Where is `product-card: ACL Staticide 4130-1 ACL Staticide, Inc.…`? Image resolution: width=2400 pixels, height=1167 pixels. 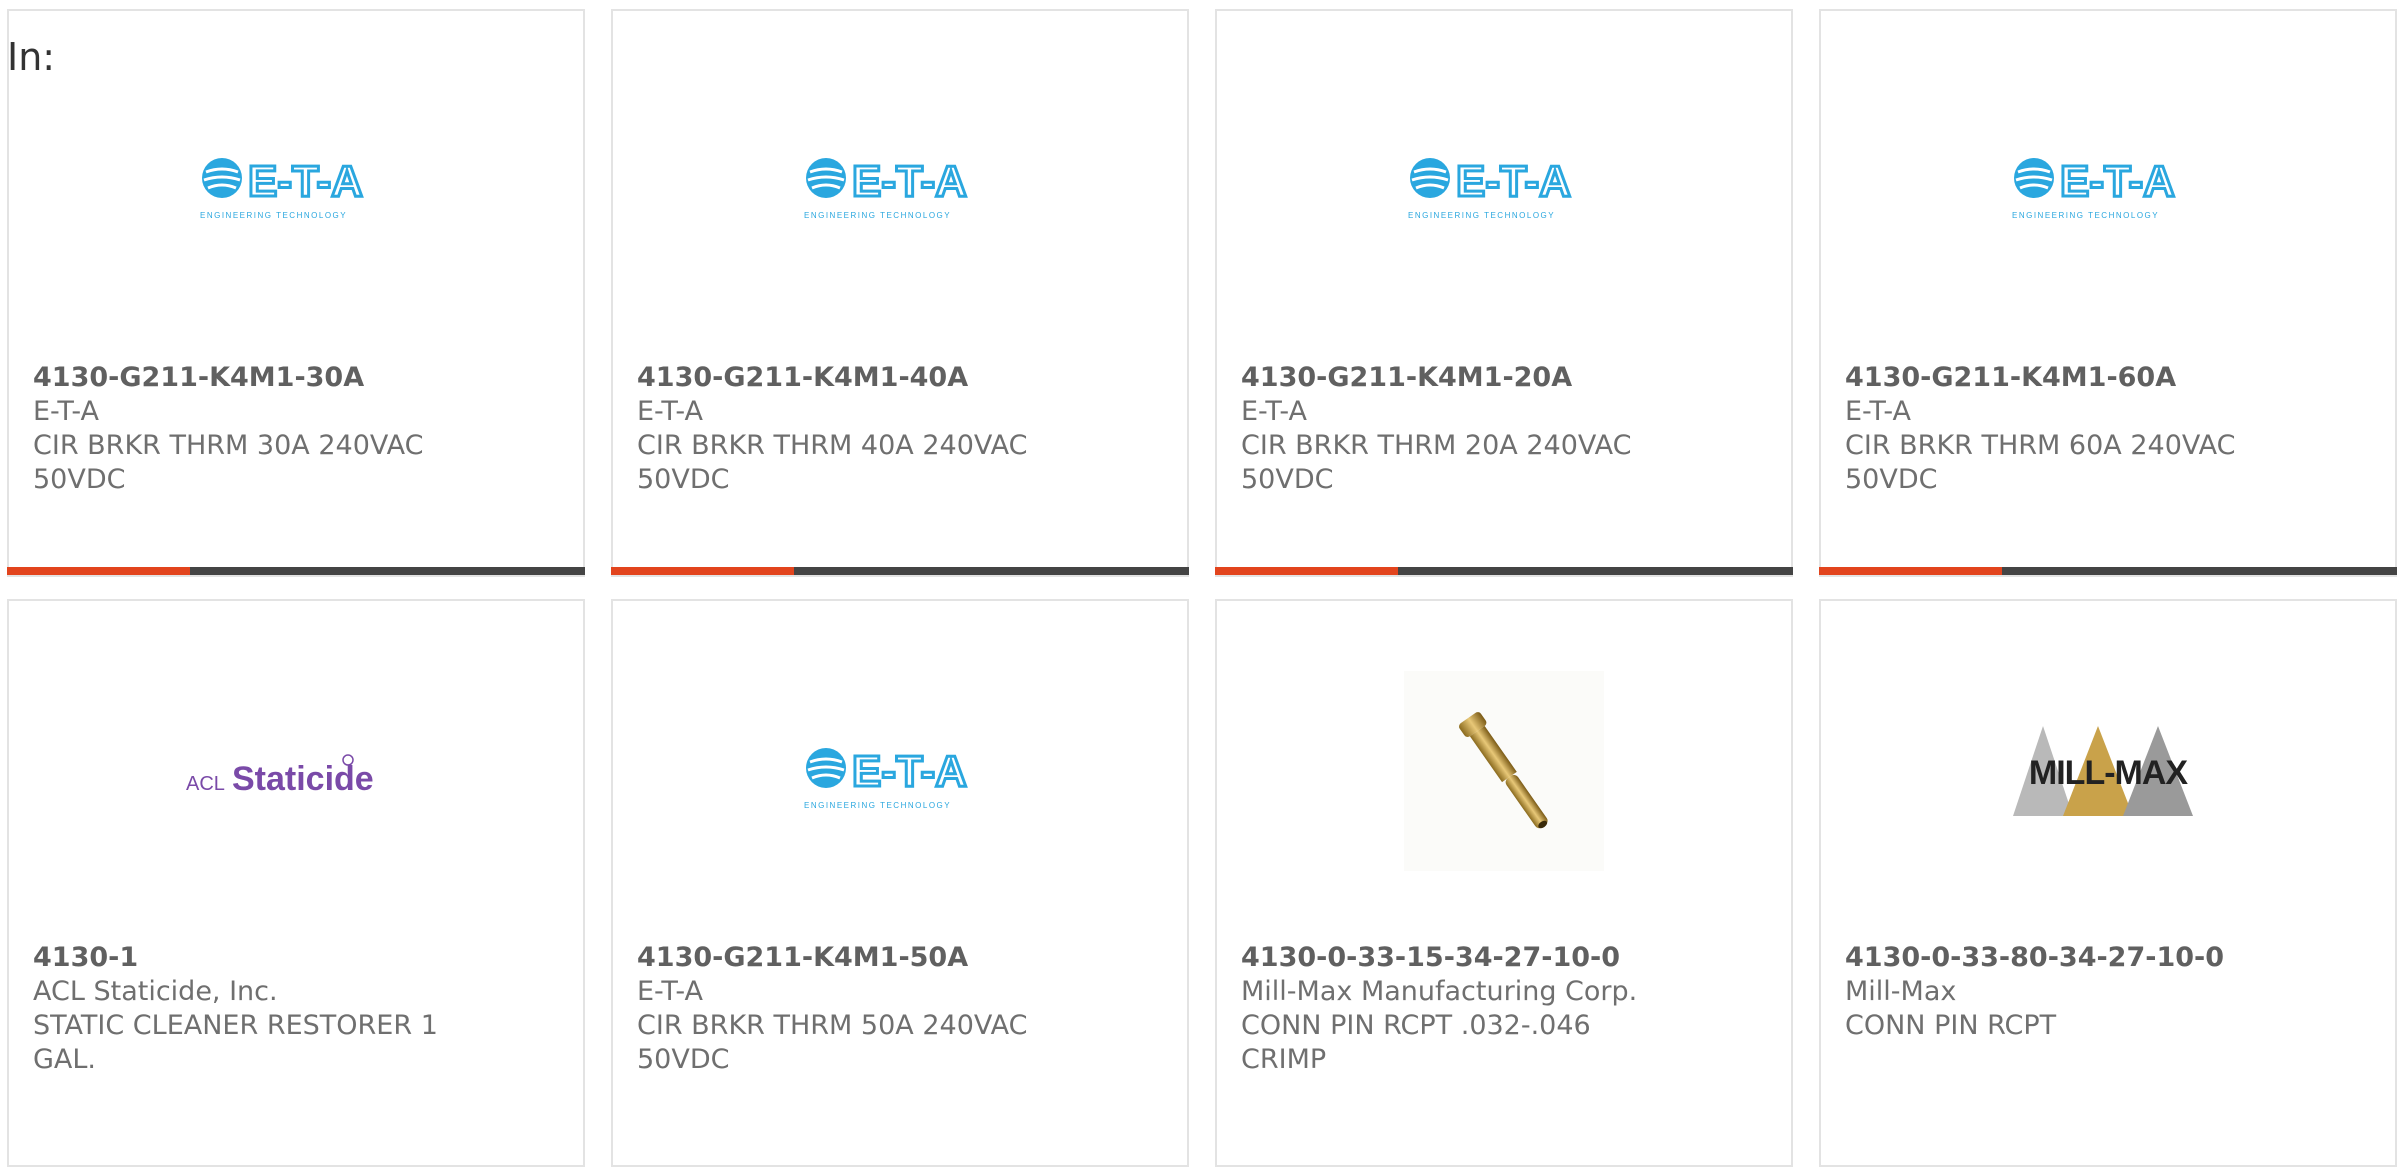
product-card: ACL Staticide 4130-1 ACL Staticide, Inc.… is located at coordinates (296, 883).